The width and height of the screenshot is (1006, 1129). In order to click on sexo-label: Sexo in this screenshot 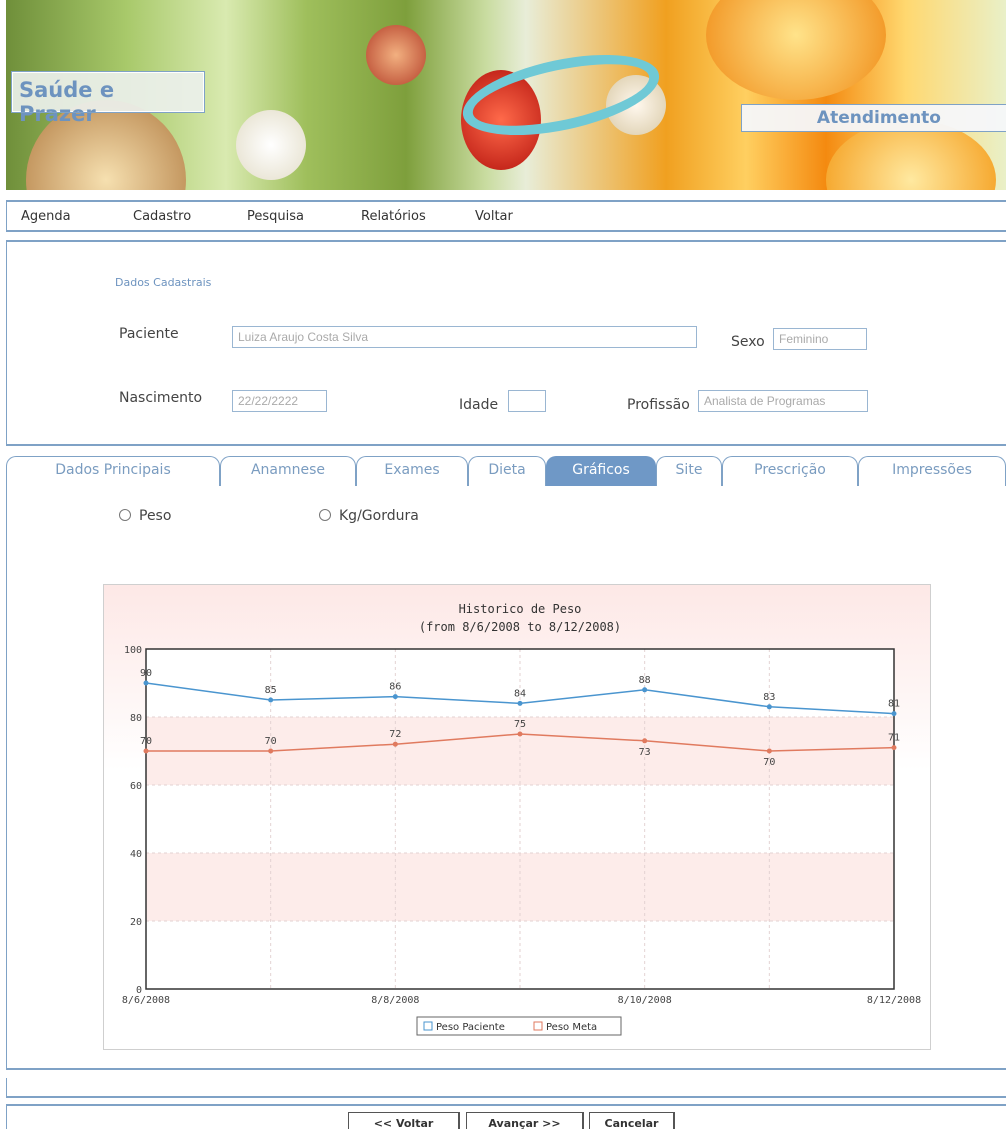, I will do `click(748, 342)`.